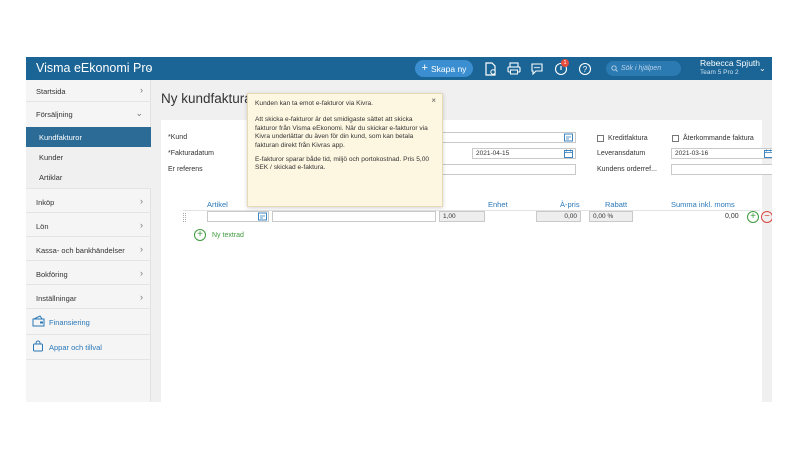  I want to click on help-icon: ?, so click(584, 68).